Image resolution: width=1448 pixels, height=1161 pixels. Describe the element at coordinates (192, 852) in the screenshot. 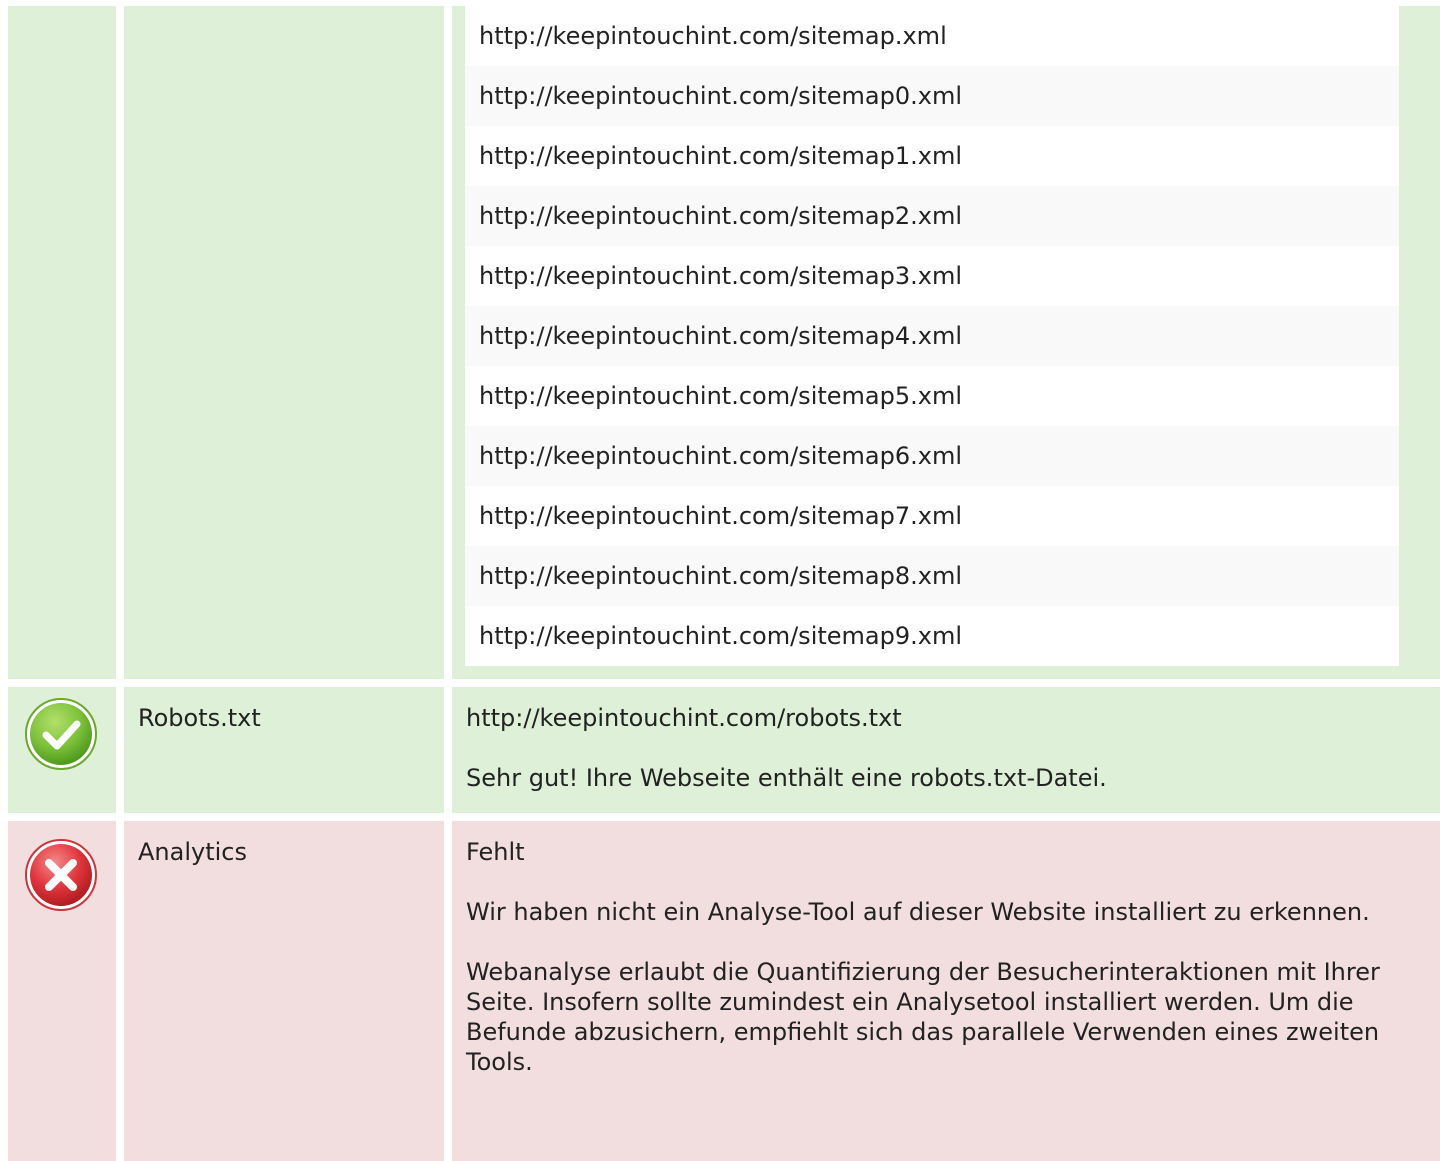

I see `analytics-label: Analytics` at that location.